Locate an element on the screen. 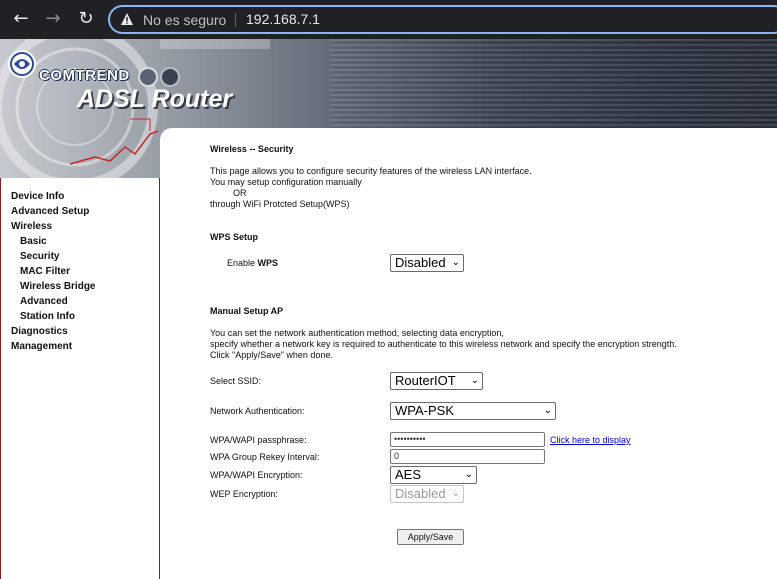  manual-setup-heading: Manual Setup AP is located at coordinates (247, 311).